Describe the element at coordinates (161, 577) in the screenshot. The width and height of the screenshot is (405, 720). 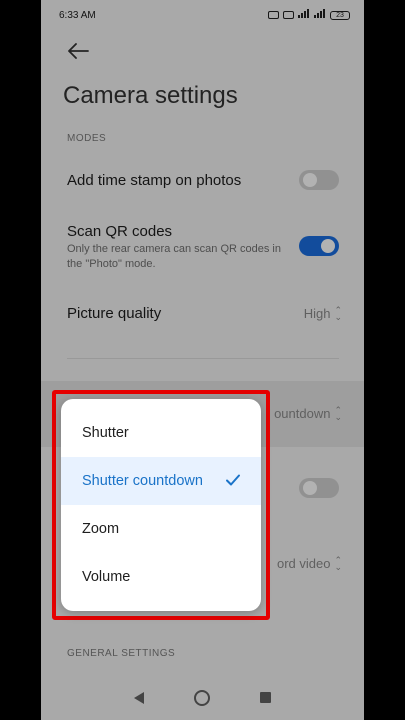
I see `menu-item-volume: Volume` at that location.